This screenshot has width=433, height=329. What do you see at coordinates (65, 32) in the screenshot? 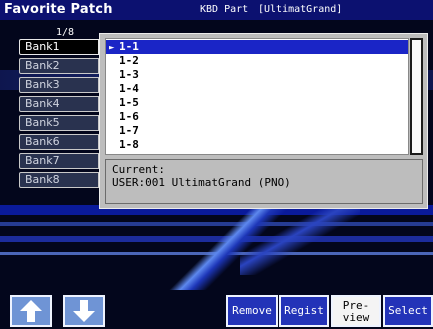
I see `page-indicator: 1/8` at bounding box center [65, 32].